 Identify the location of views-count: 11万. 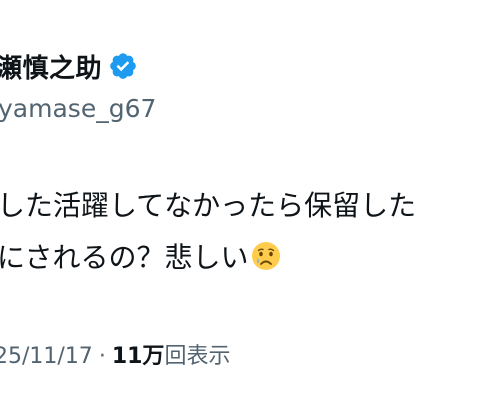
(138, 356).